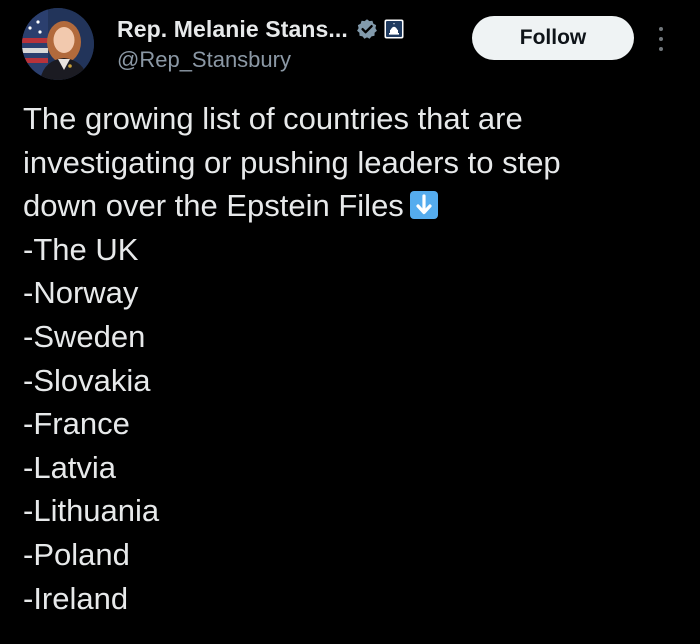 The height and width of the screenshot is (644, 700). Describe the element at coordinates (367, 29) in the screenshot. I see `verified-check-icon` at that location.